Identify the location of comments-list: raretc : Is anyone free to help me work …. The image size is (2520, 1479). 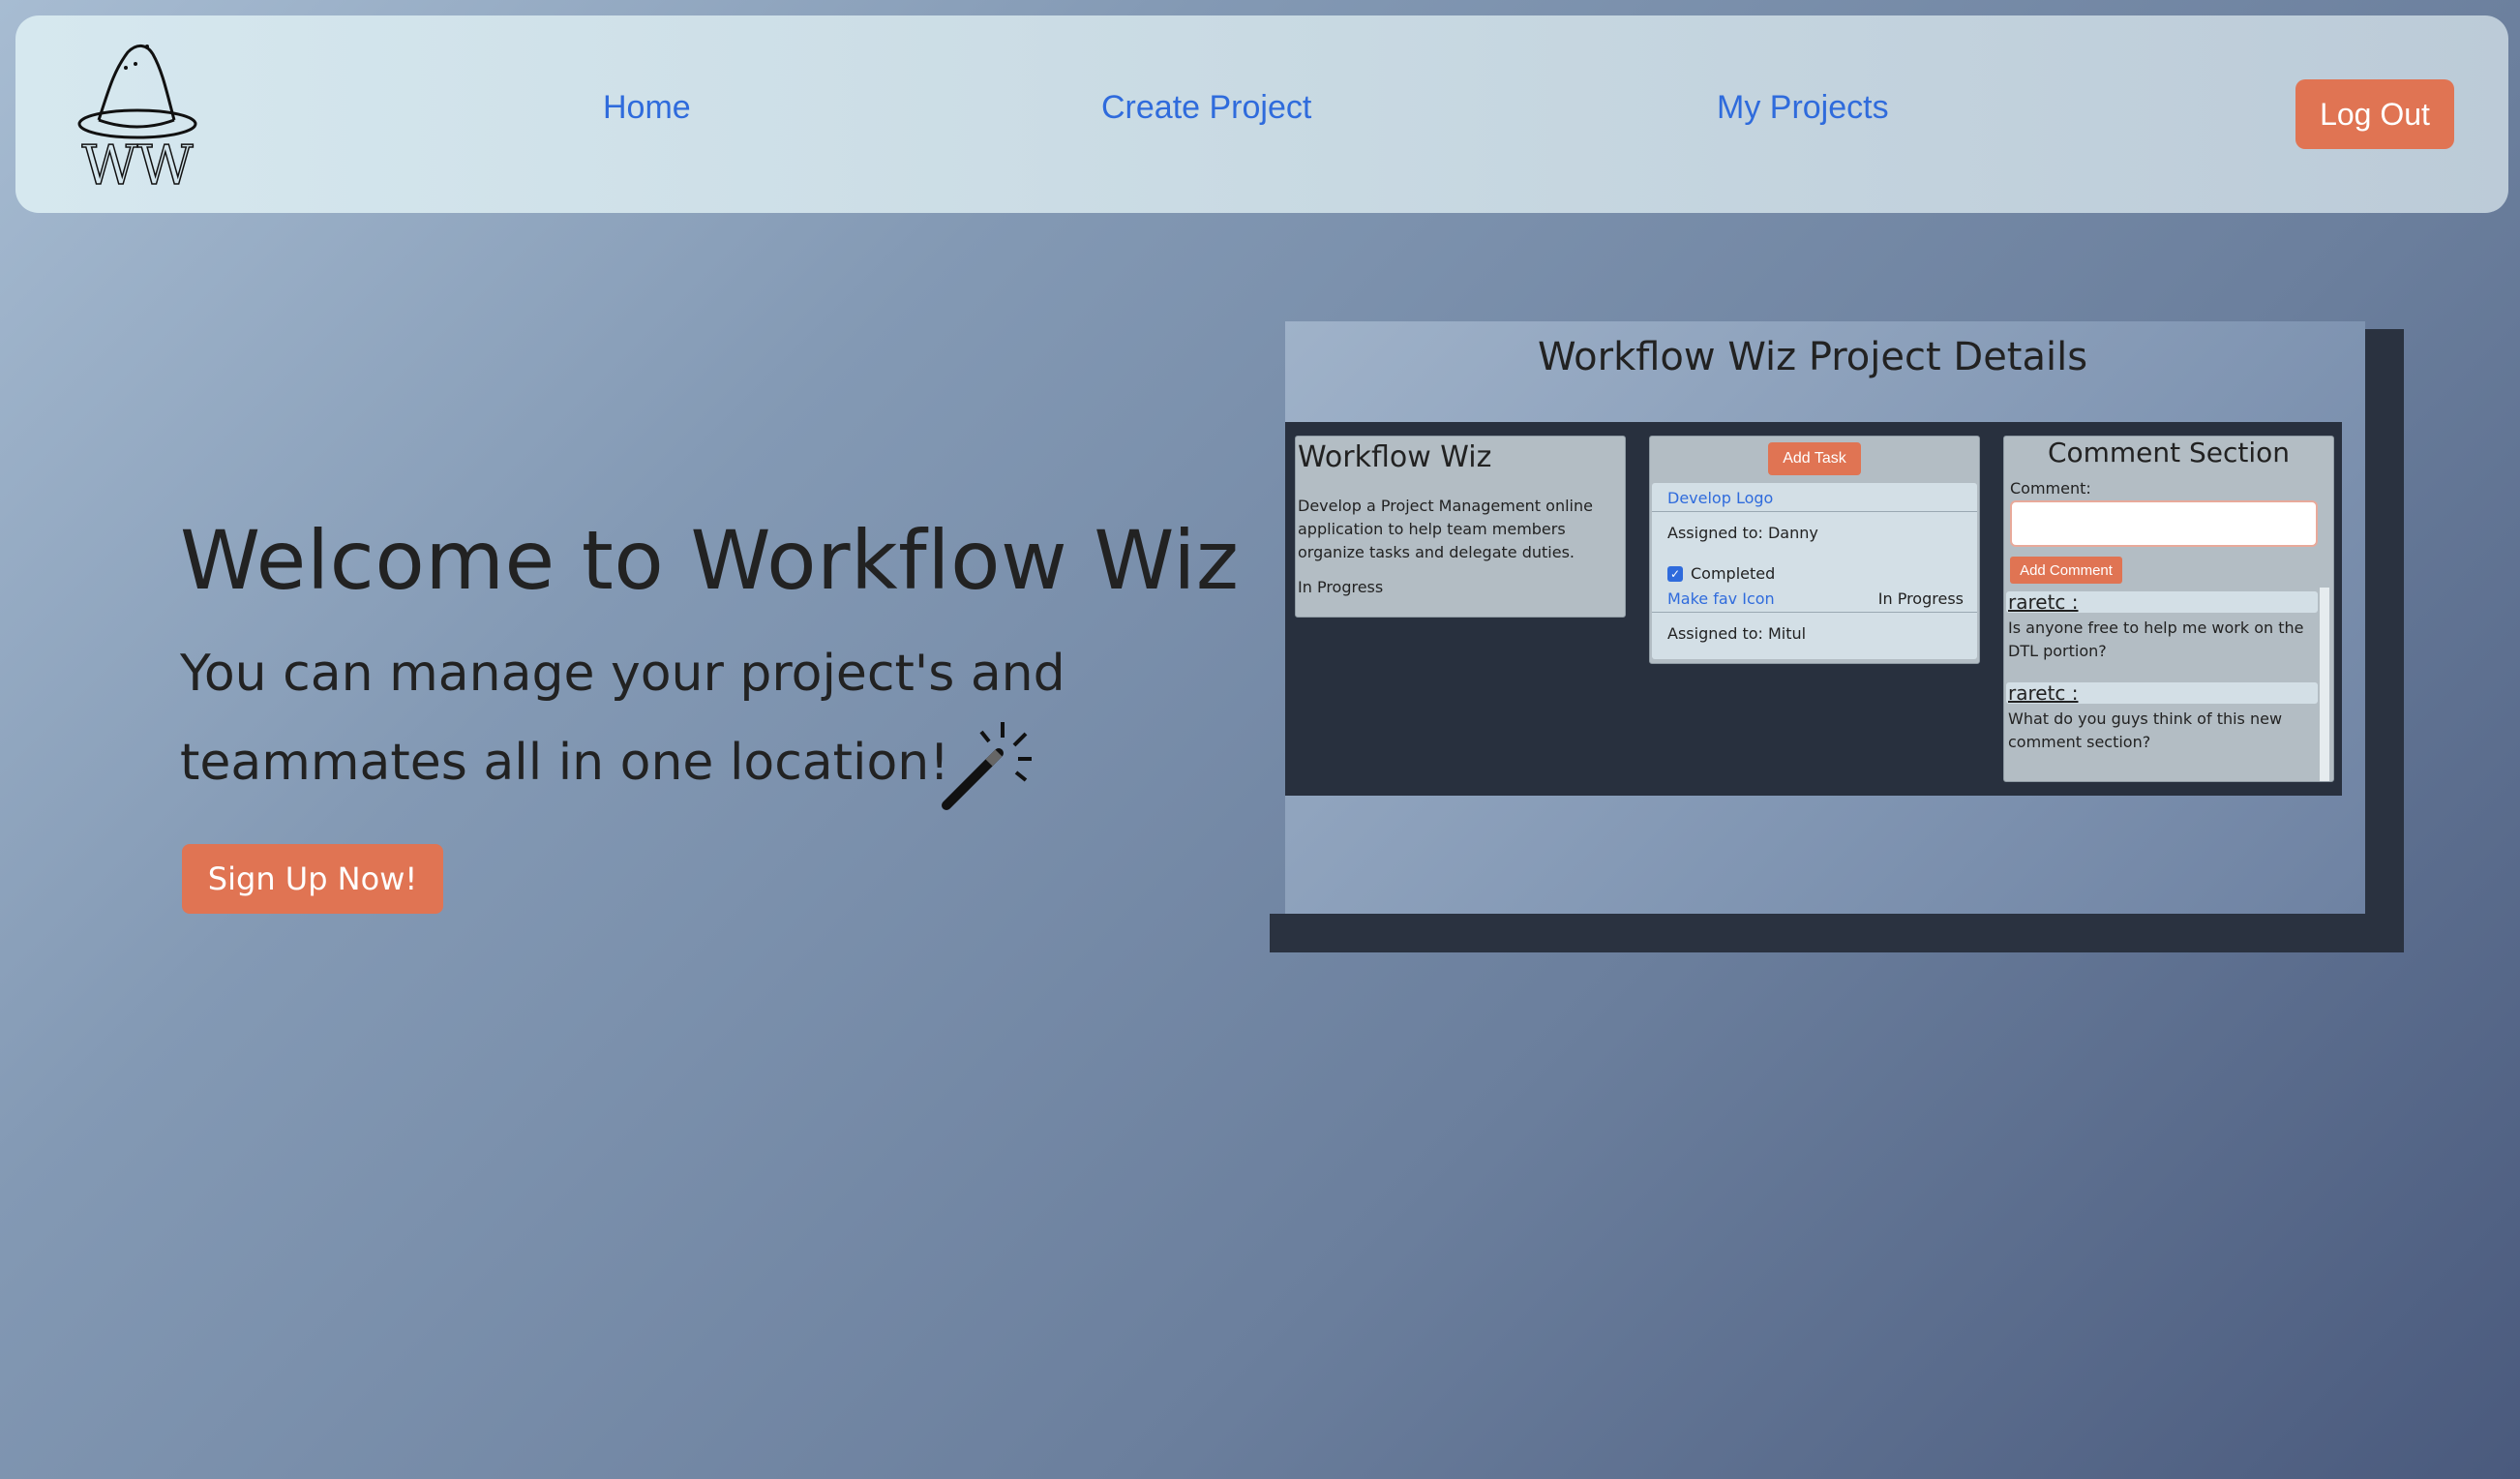
(2164, 686).